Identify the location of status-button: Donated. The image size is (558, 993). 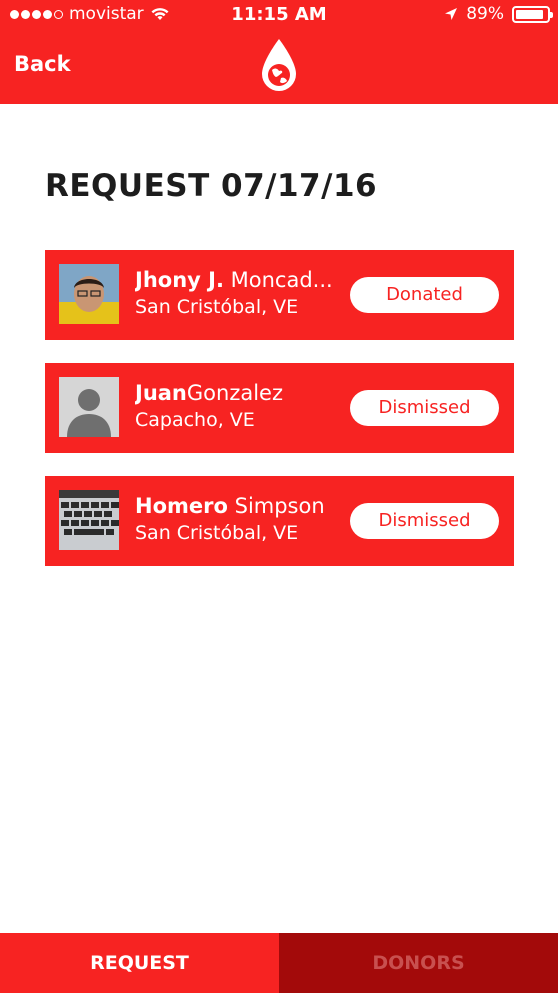
(424, 295).